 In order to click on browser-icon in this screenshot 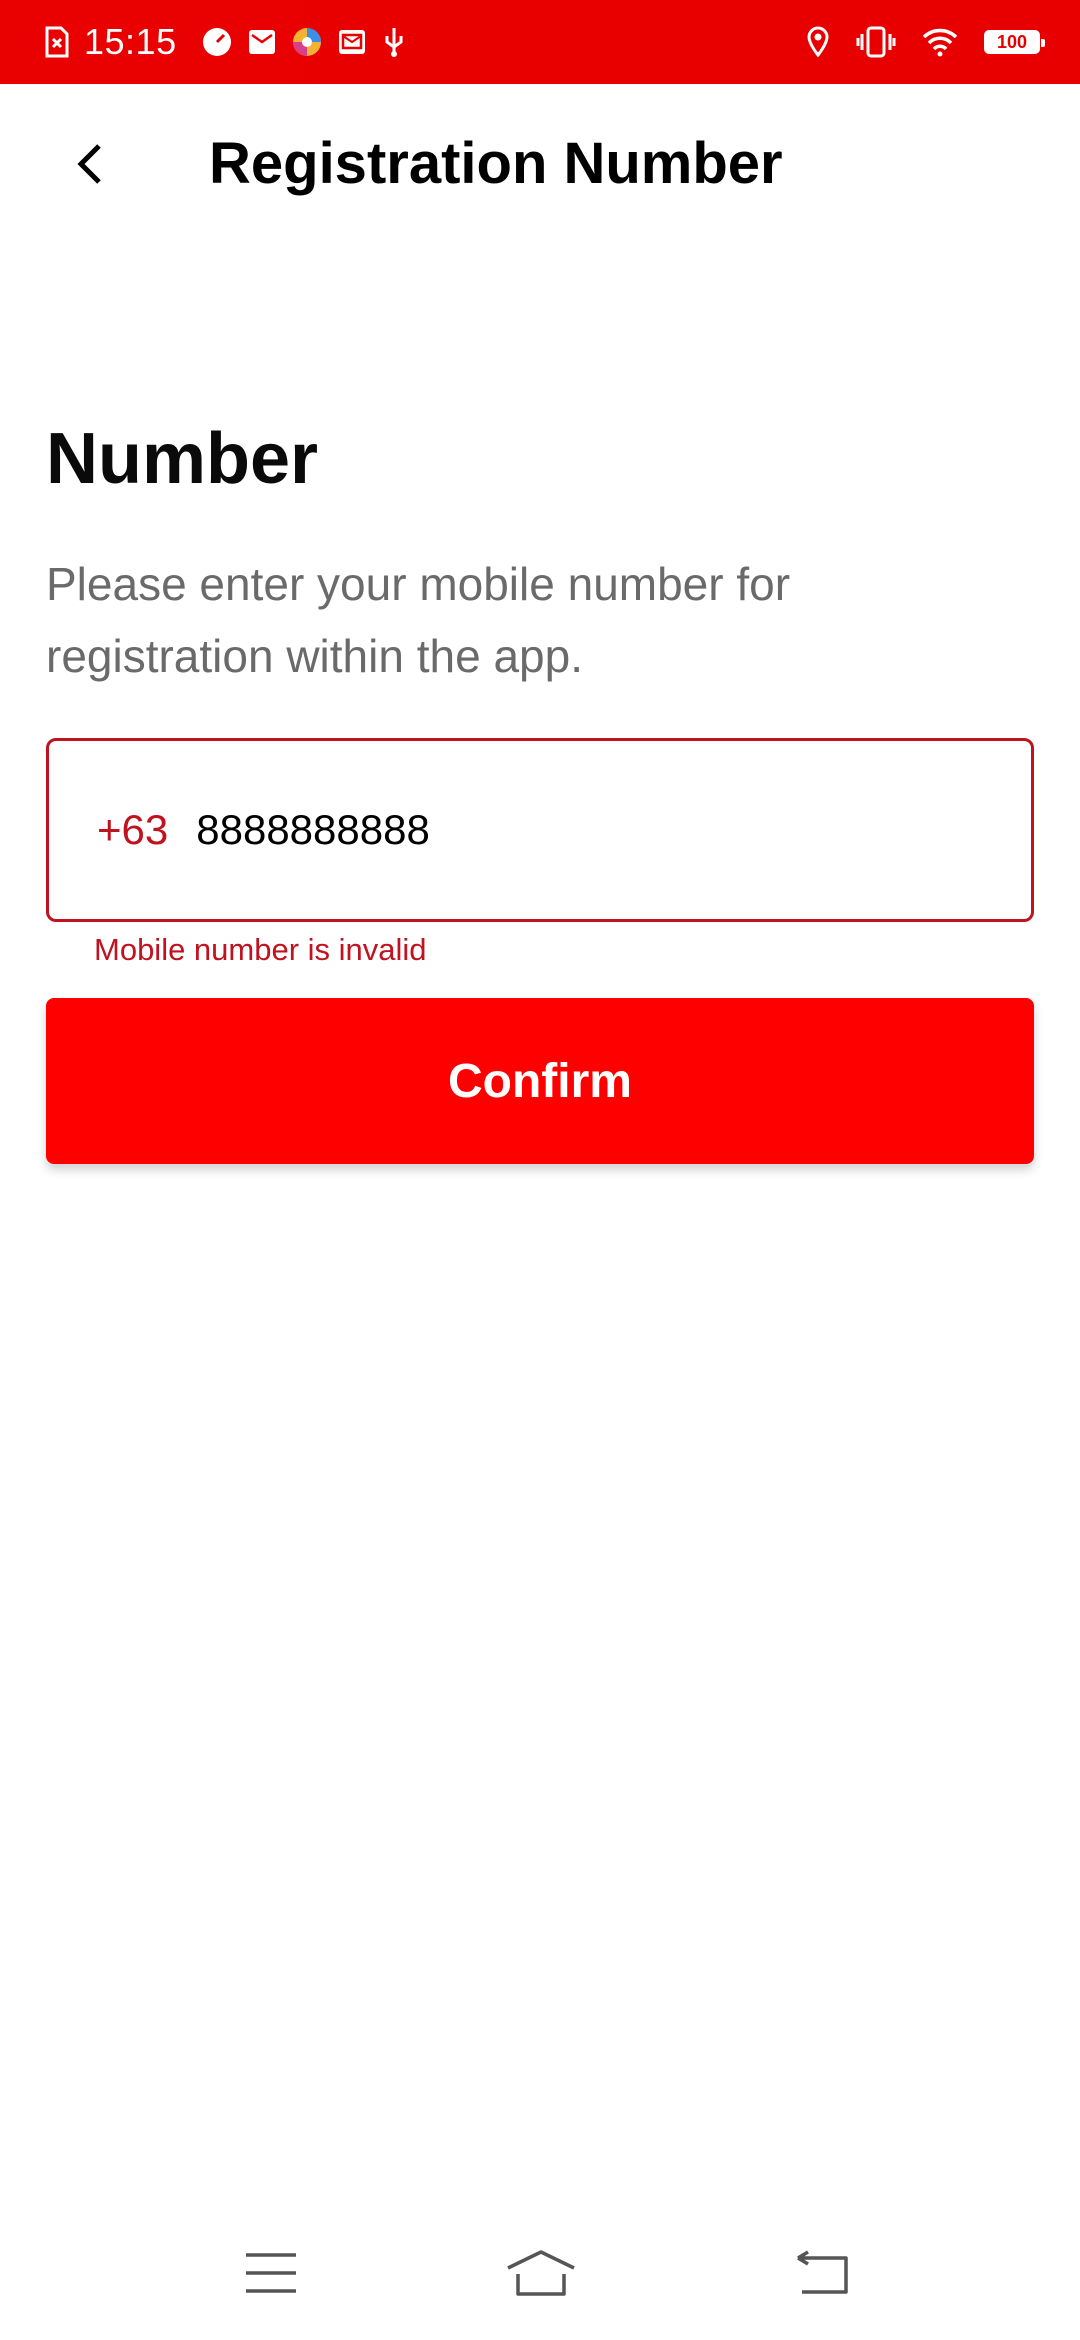, I will do `click(307, 42)`.